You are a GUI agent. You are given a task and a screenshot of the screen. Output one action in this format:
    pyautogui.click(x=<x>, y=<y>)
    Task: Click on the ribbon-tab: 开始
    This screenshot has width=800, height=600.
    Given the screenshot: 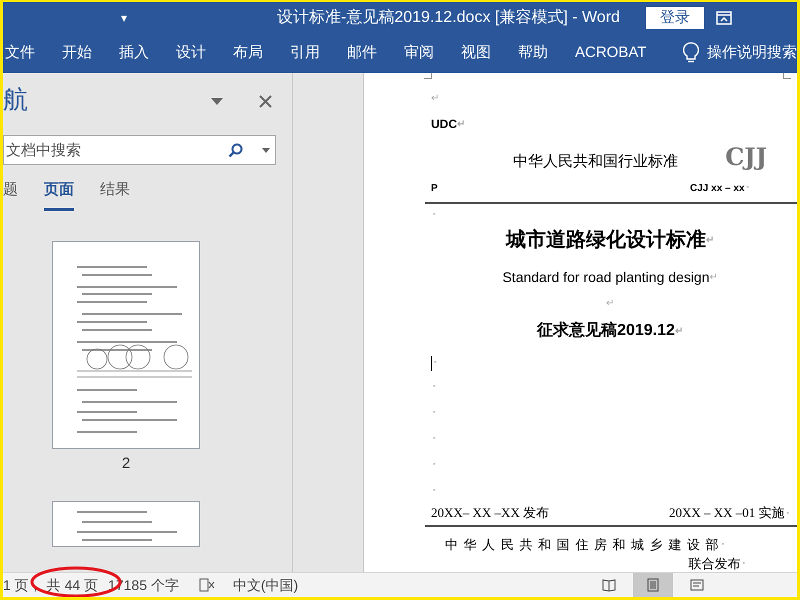 What is the action you would take?
    pyautogui.click(x=77, y=53)
    